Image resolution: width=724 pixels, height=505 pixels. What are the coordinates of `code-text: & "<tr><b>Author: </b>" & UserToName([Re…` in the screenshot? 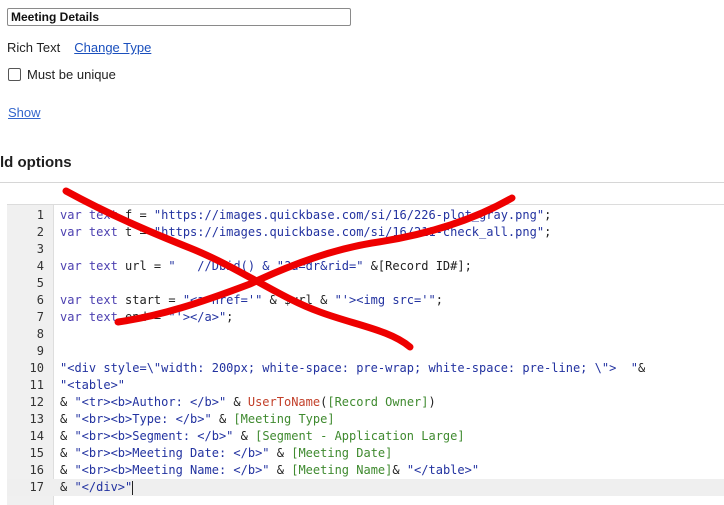 It's located at (248, 402).